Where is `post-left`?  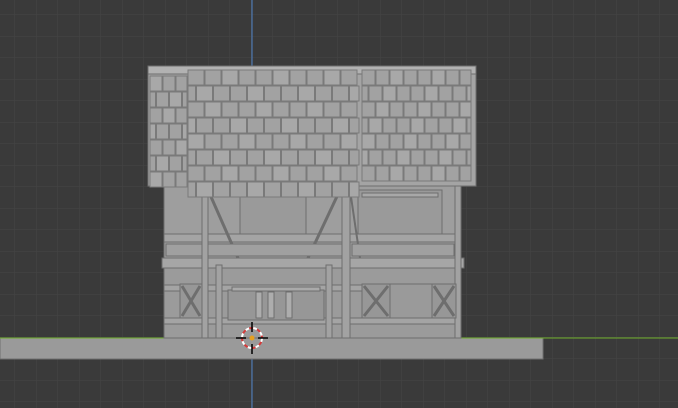 post-left is located at coordinates (205, 260).